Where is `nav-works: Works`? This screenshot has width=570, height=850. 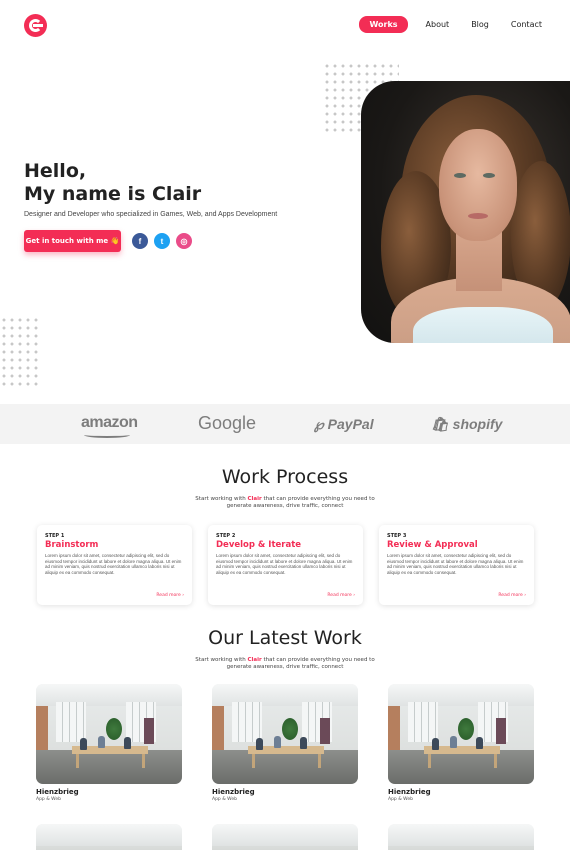
nav-works: Works is located at coordinates (383, 24).